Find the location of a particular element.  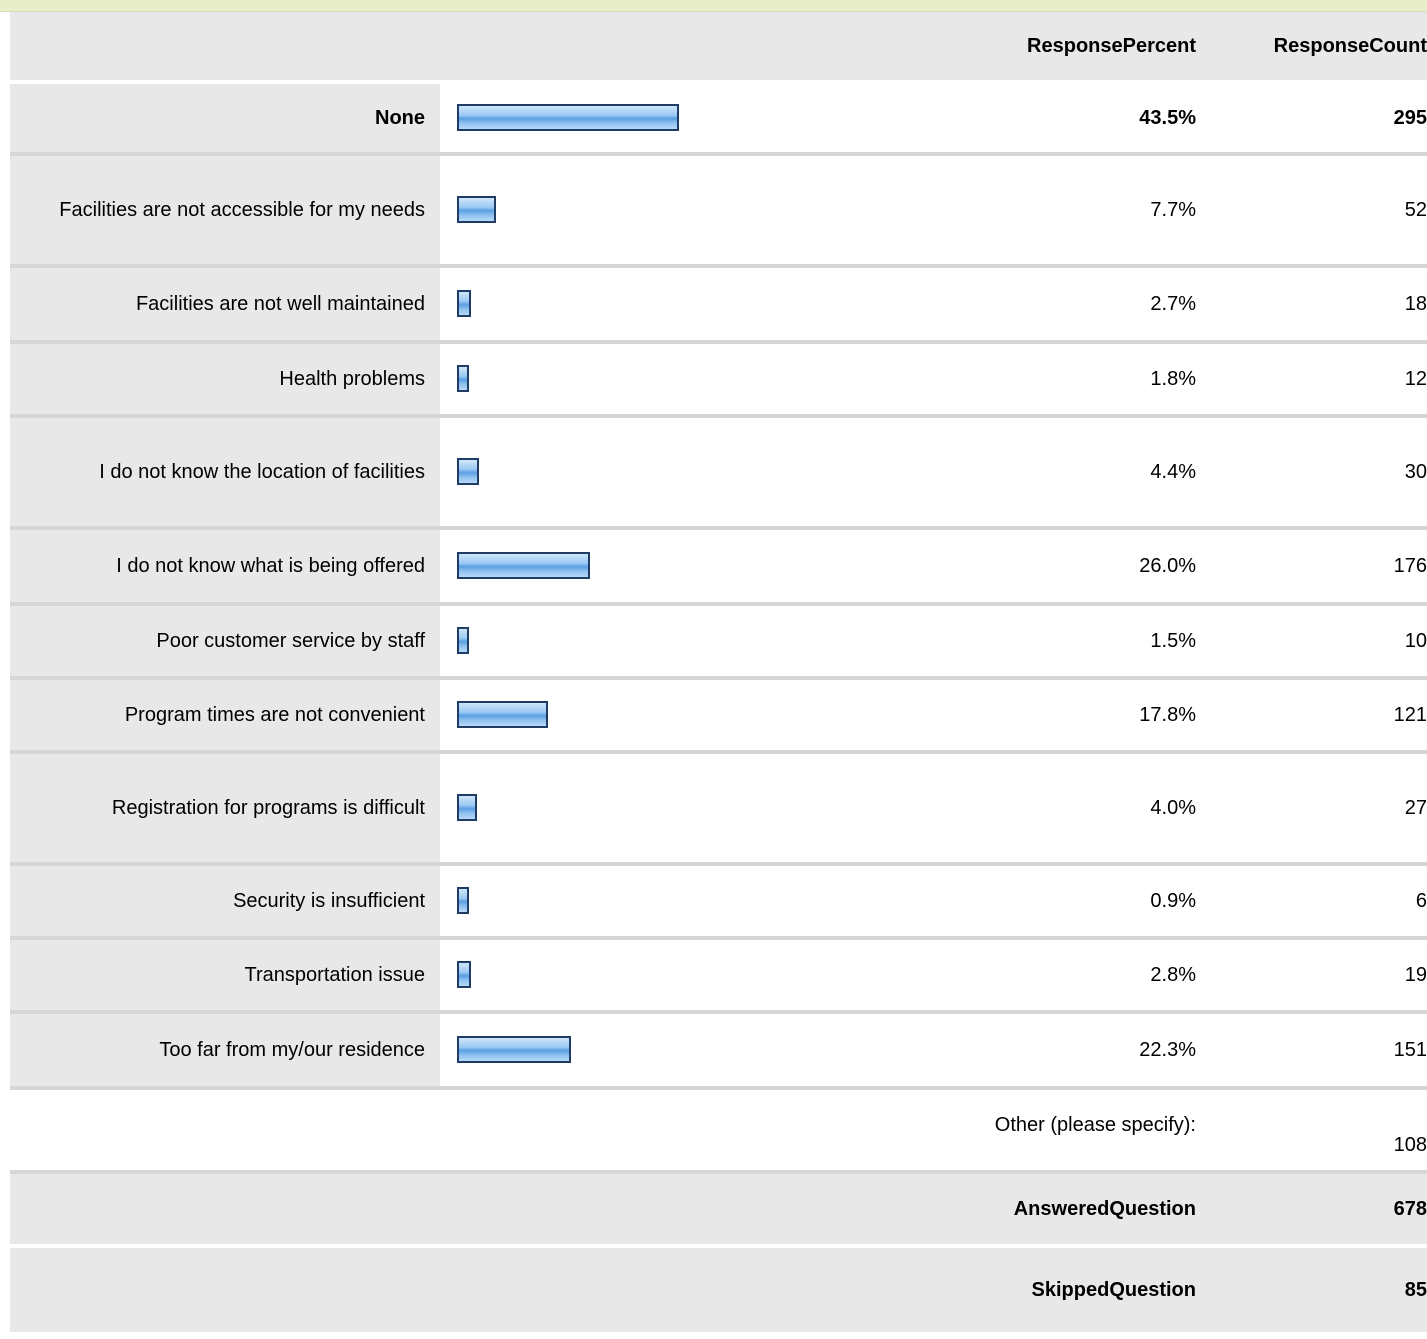

table-row: Too far from my/our residence 22.3% 151 is located at coordinates (718, 1052).